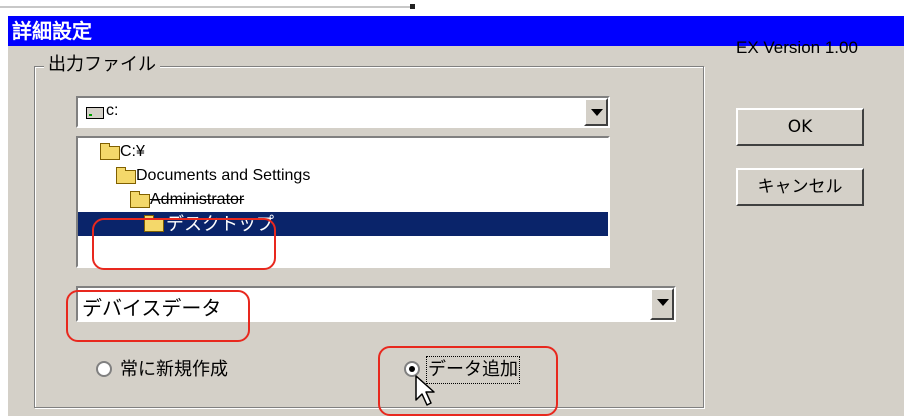 Image resolution: width=910 pixels, height=416 pixels. Describe the element at coordinates (223, 175) in the screenshot. I see `directory-label: Documents and Settings` at that location.